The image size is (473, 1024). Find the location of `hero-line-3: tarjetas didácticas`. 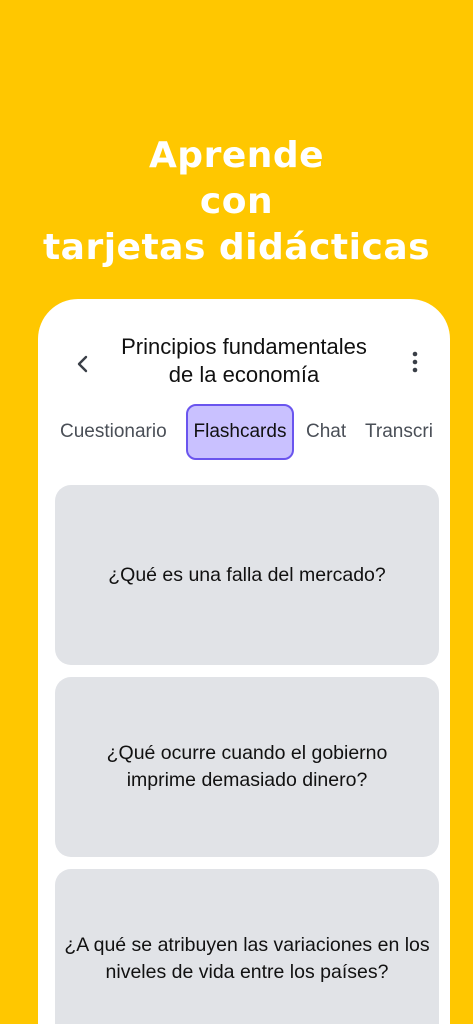

hero-line-3: tarjetas didácticas is located at coordinates (236, 247).